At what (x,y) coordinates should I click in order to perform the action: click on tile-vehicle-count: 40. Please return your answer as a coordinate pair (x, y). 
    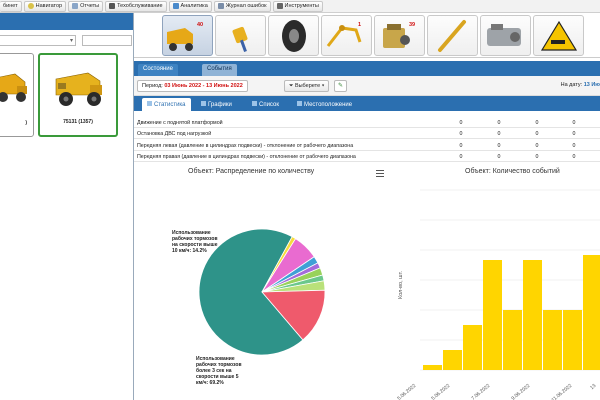
    Looking at the image, I should click on (200, 25).